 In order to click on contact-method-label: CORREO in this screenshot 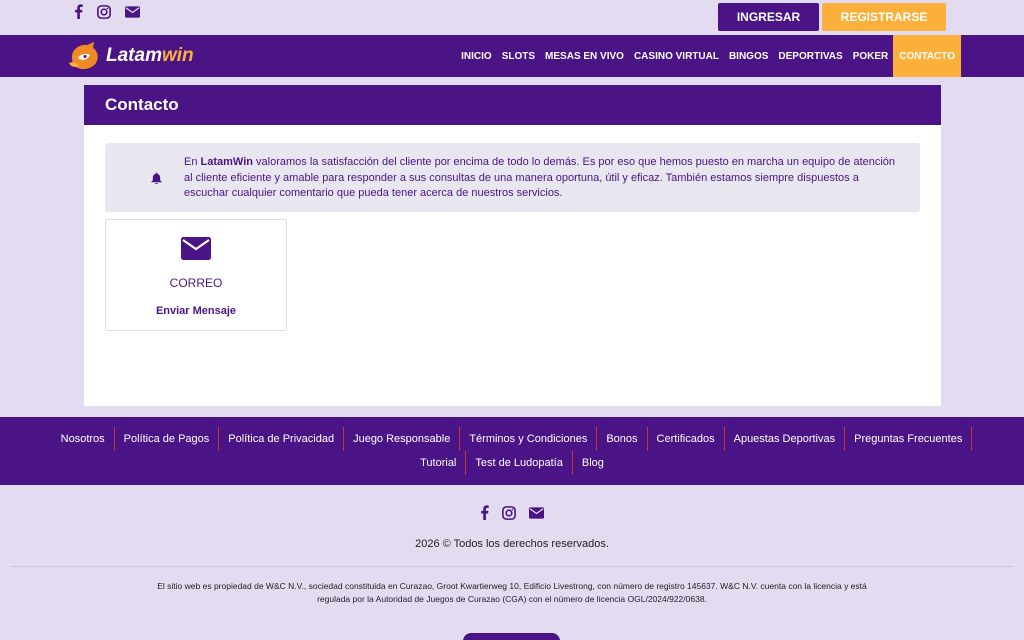, I will do `click(196, 283)`.